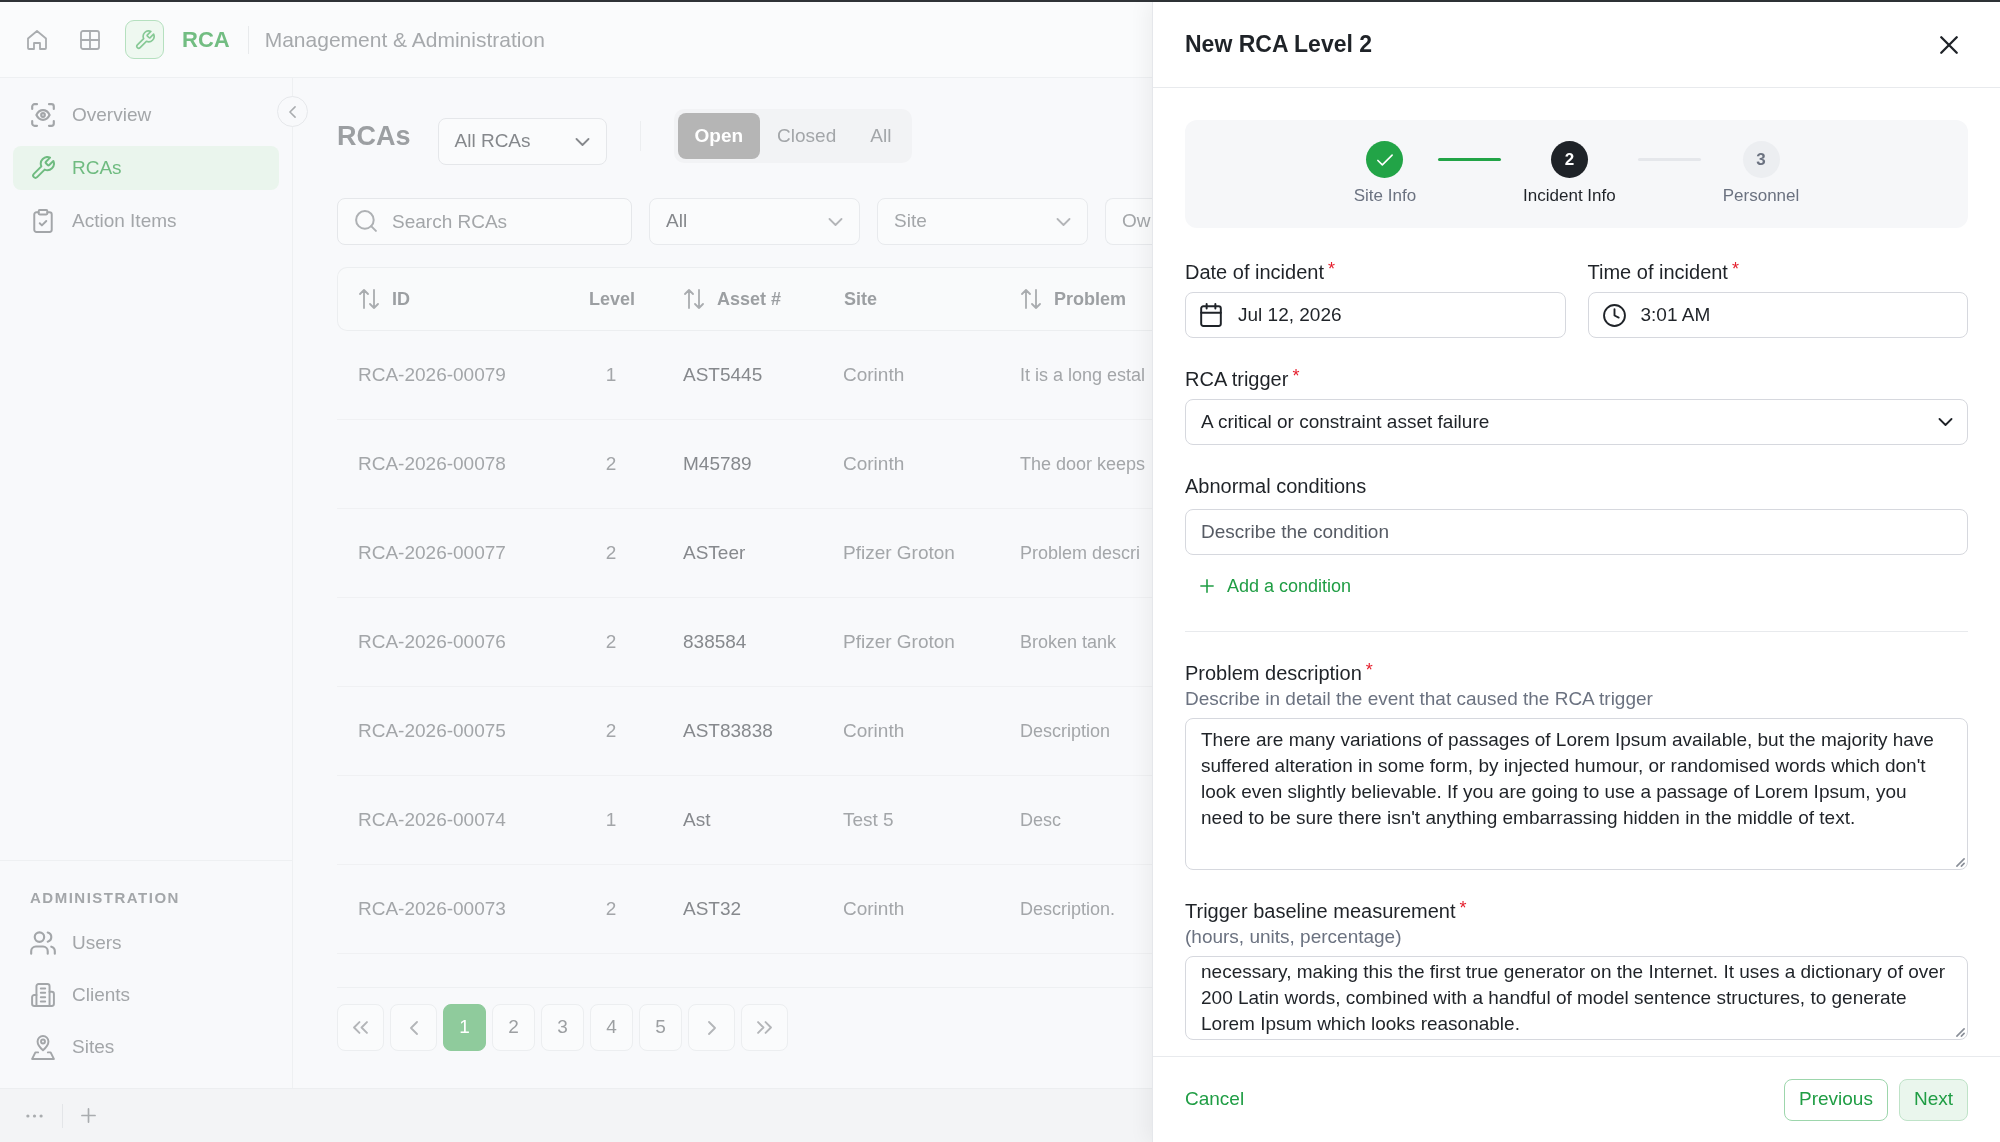  I want to click on chevron-right-icon, so click(711, 1027).